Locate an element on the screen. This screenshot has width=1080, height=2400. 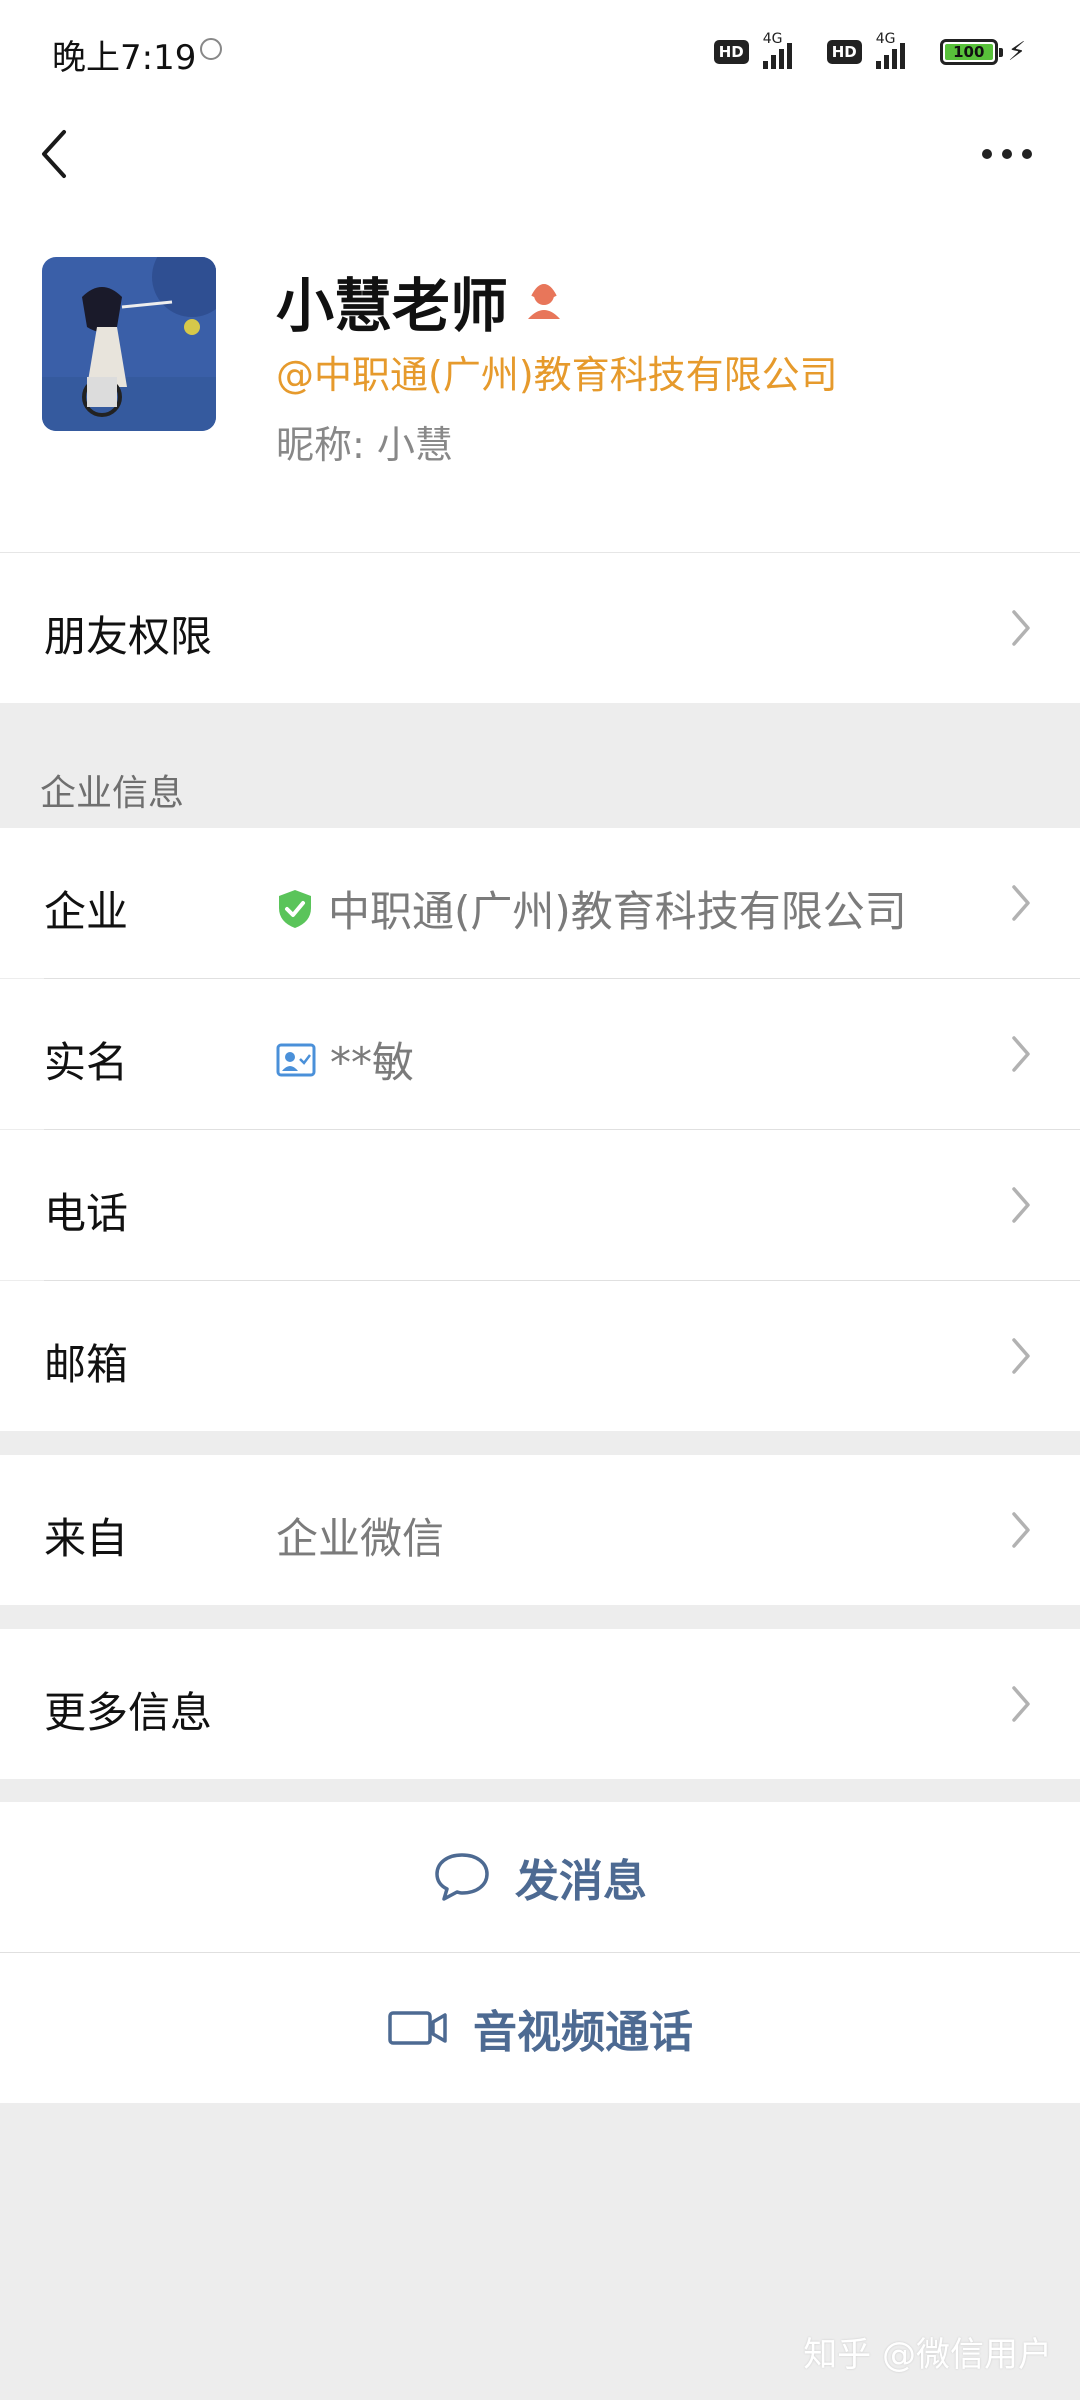
nav-bar is located at coordinates (540, 164).